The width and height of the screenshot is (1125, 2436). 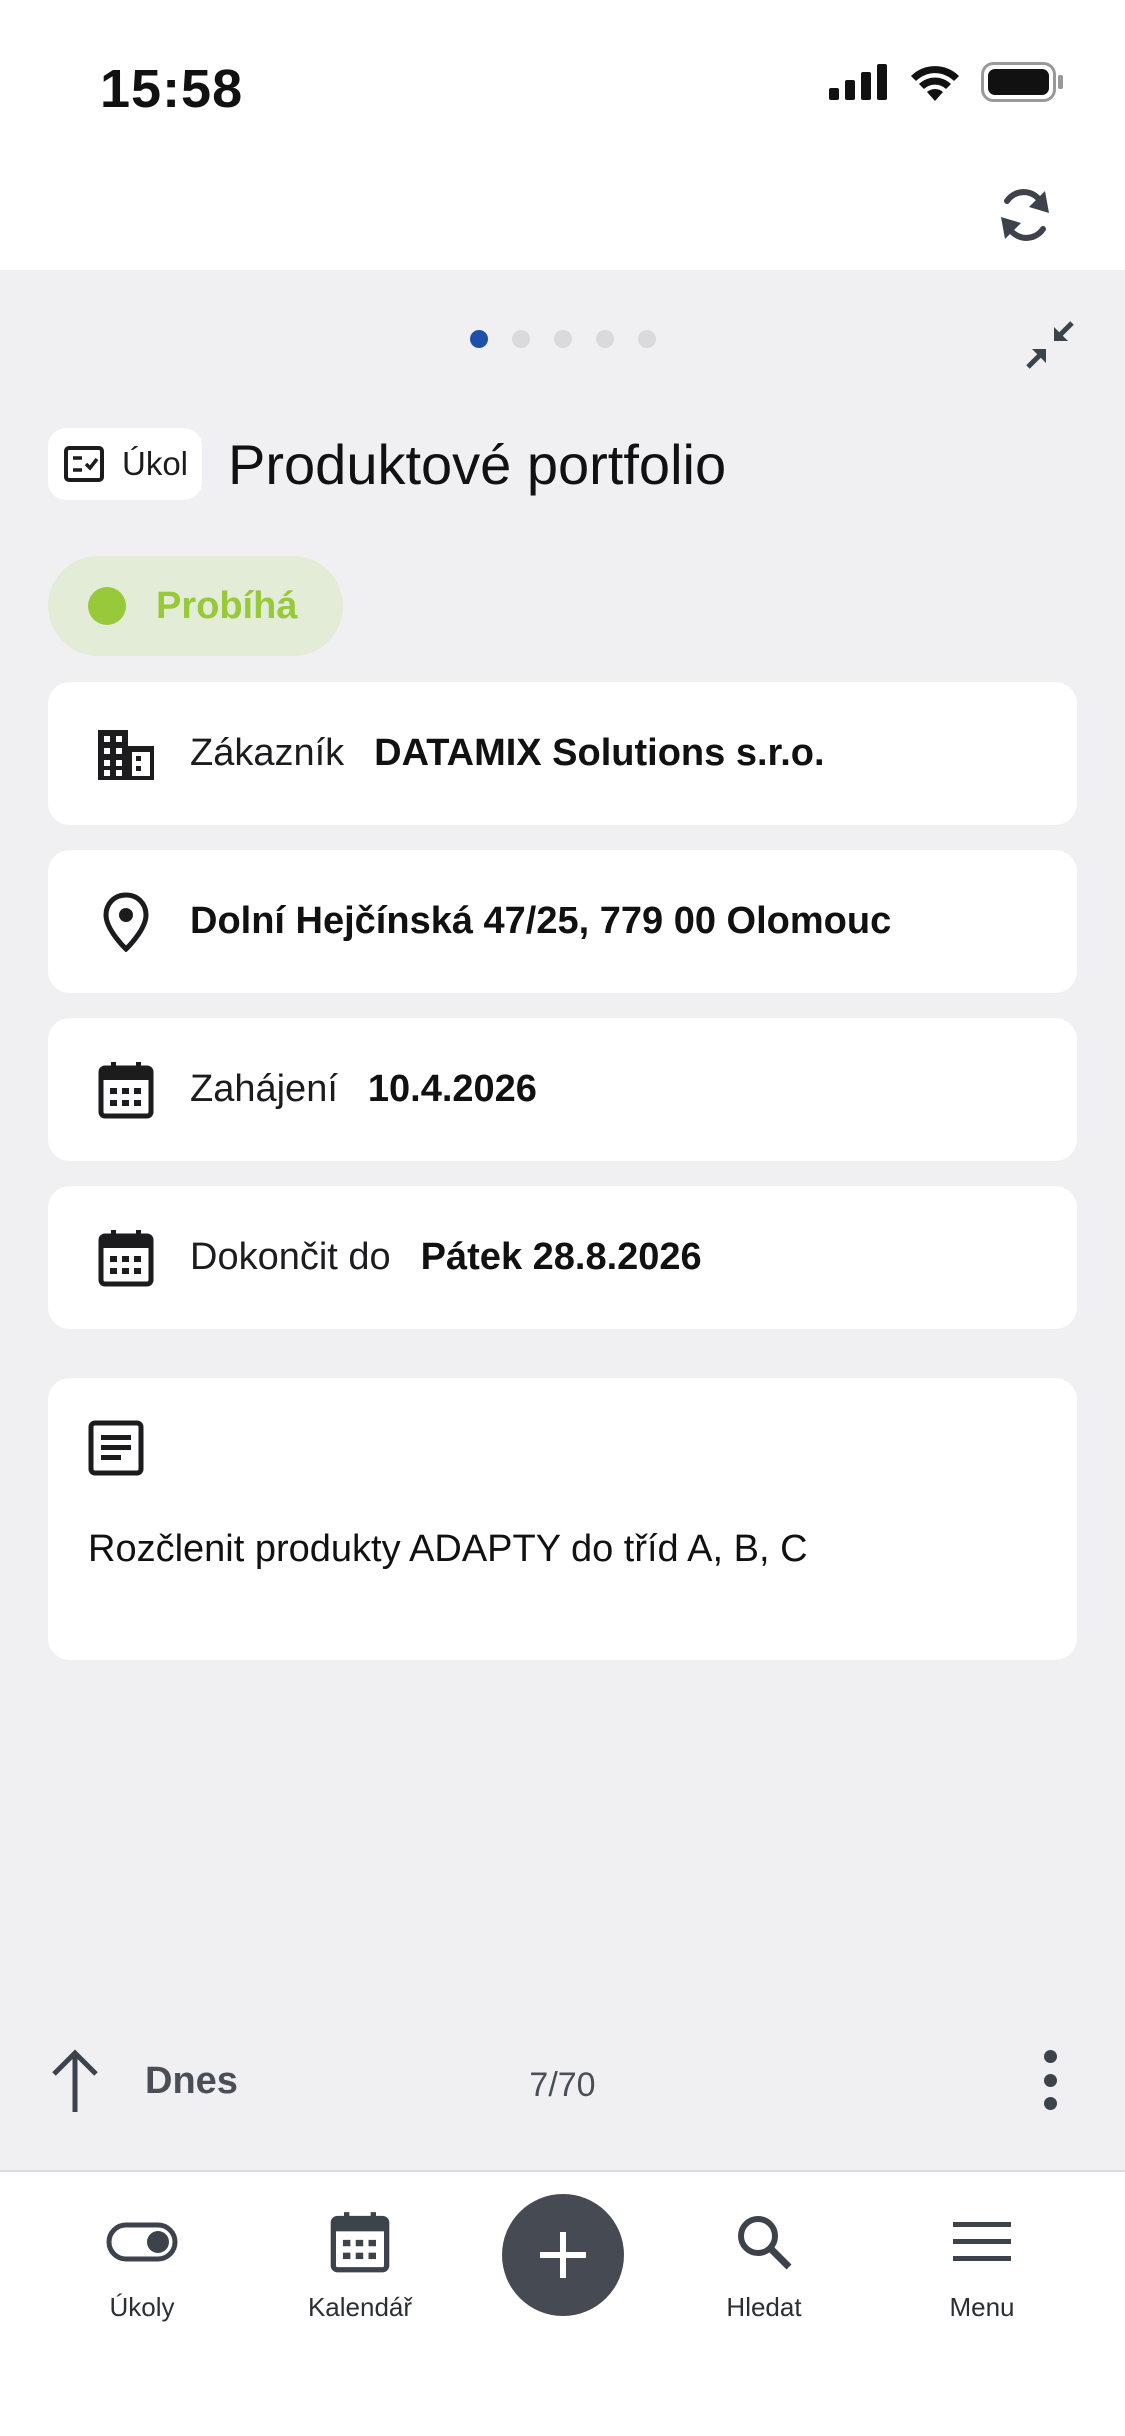 I want to click on status-label: Probíhá, so click(x=227, y=605).